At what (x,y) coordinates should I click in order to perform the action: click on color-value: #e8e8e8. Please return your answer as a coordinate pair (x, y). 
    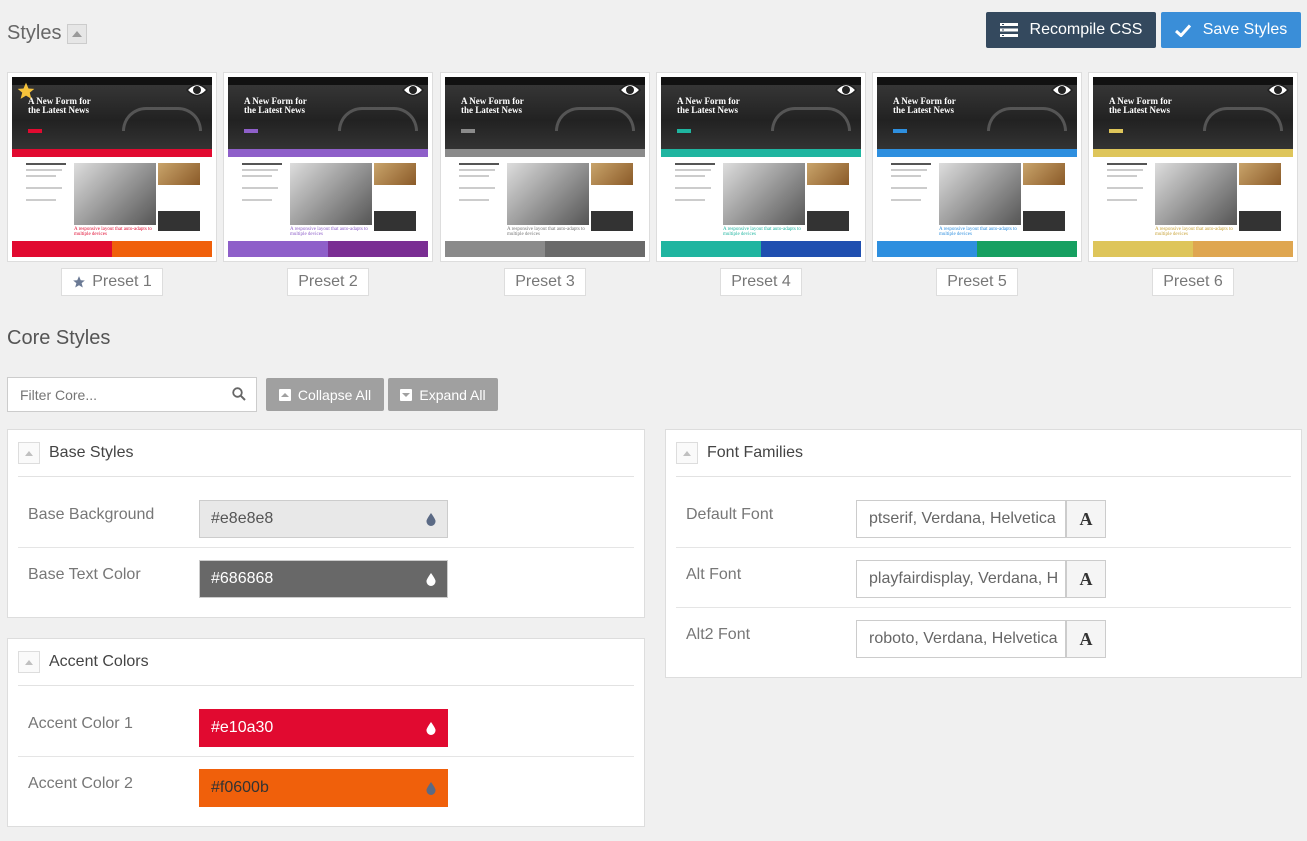
    Looking at the image, I should click on (242, 518).